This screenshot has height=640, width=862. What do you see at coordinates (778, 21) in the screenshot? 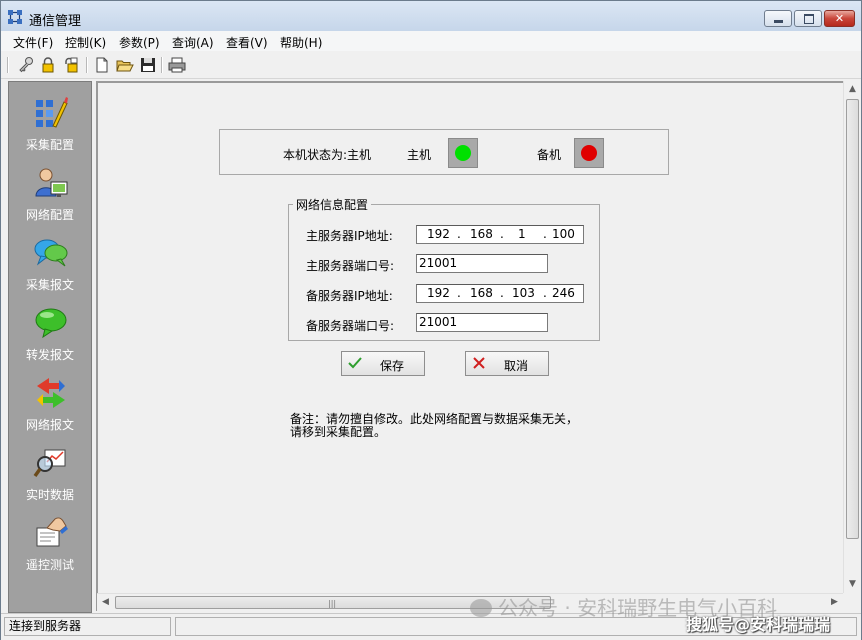
I see `minimize-icon` at bounding box center [778, 21].